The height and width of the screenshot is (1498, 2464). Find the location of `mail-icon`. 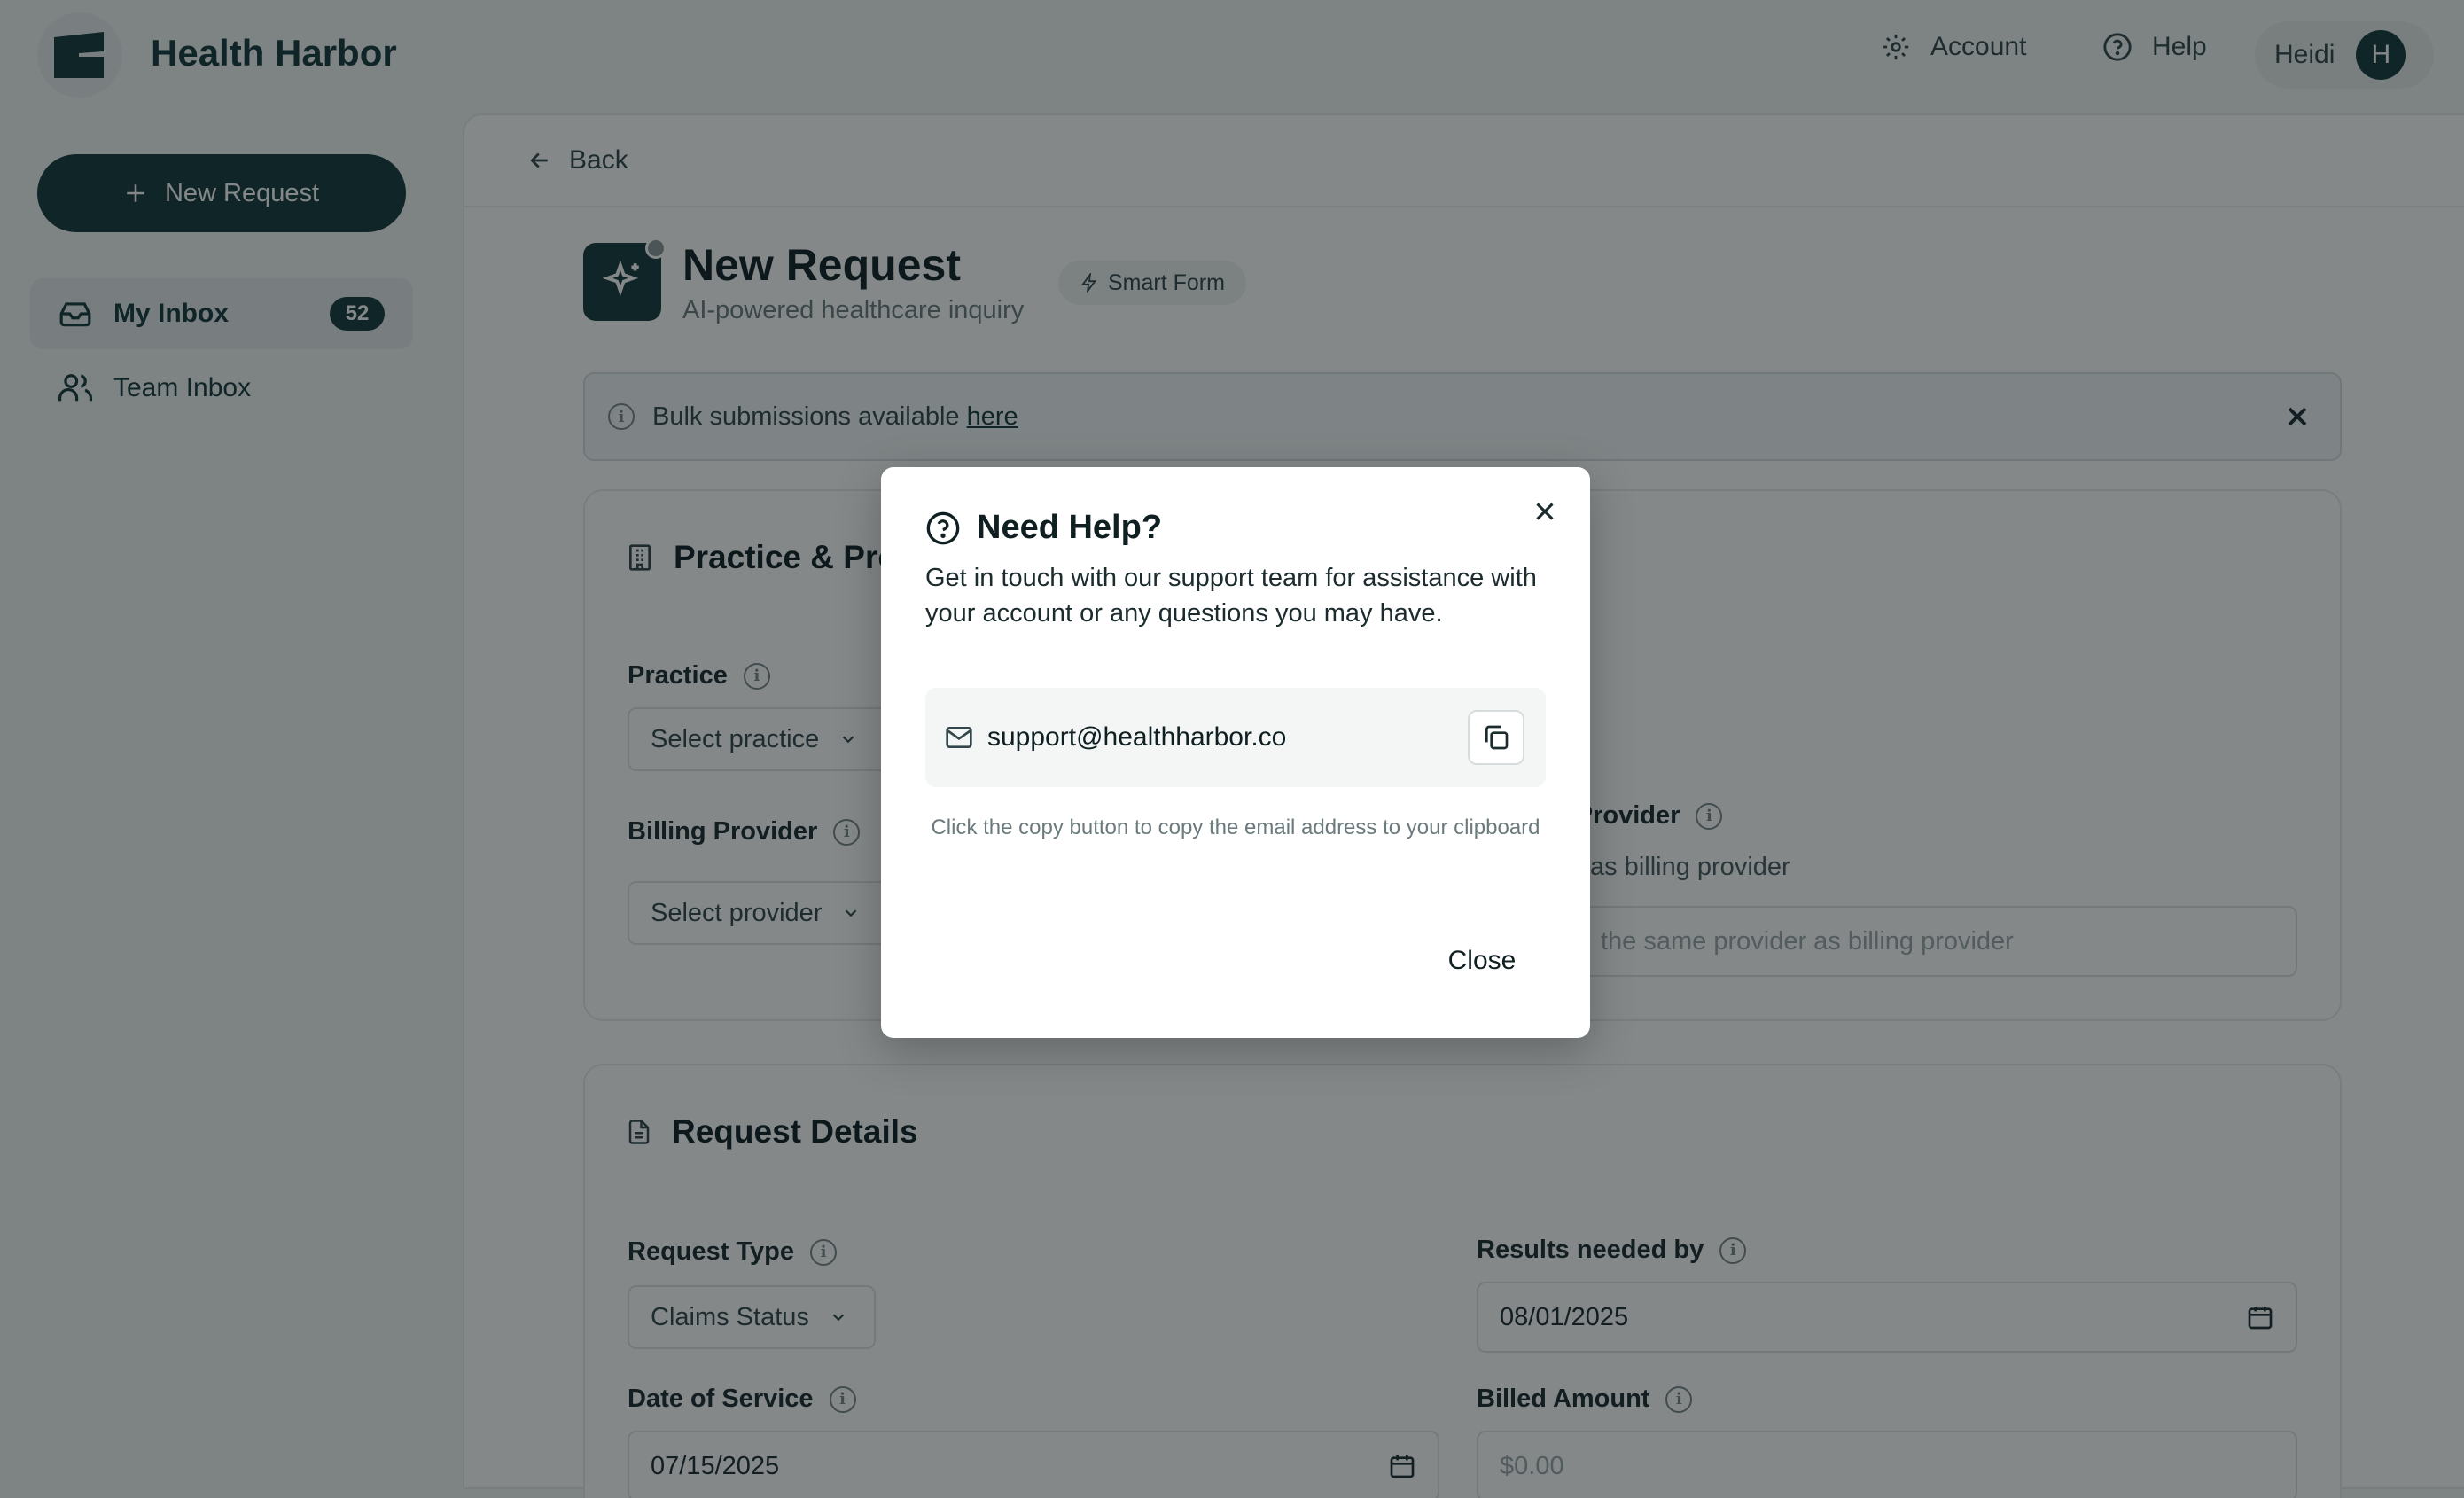

mail-icon is located at coordinates (959, 737).